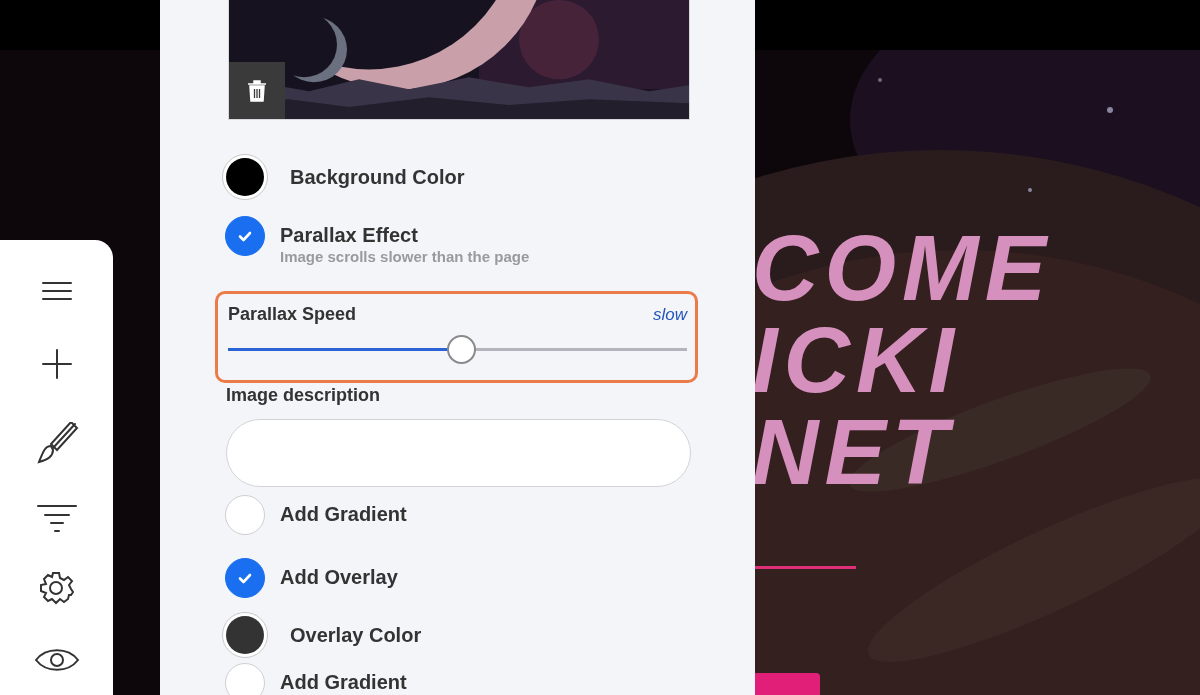  What do you see at coordinates (56, 364) in the screenshot?
I see `add-icon` at bounding box center [56, 364].